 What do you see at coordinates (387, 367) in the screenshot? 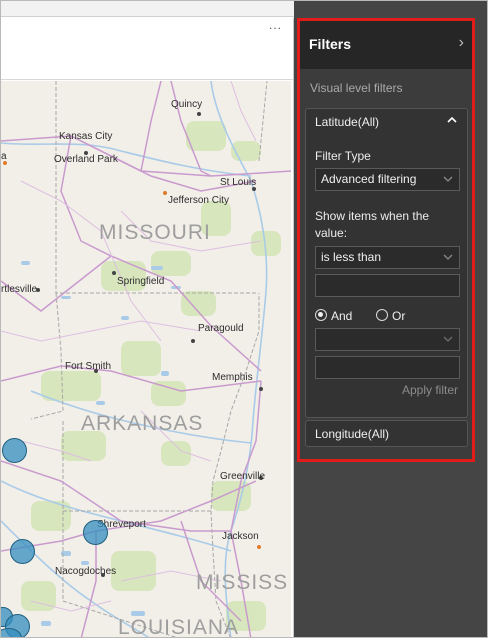
I see `value-2-input` at bounding box center [387, 367].